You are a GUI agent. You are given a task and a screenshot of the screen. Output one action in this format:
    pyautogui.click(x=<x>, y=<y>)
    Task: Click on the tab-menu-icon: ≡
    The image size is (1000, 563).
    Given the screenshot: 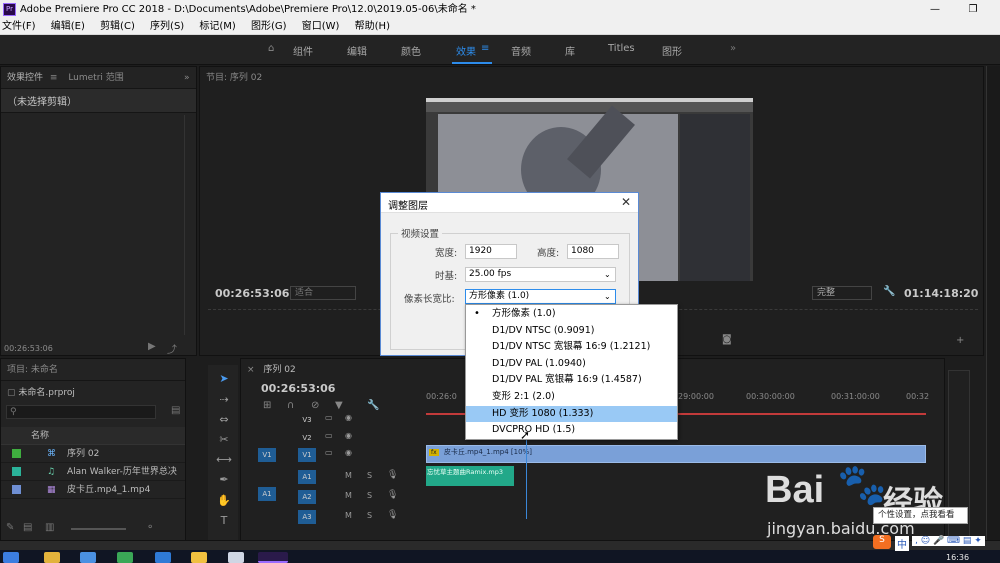 What is the action you would take?
    pyautogui.click(x=54, y=78)
    